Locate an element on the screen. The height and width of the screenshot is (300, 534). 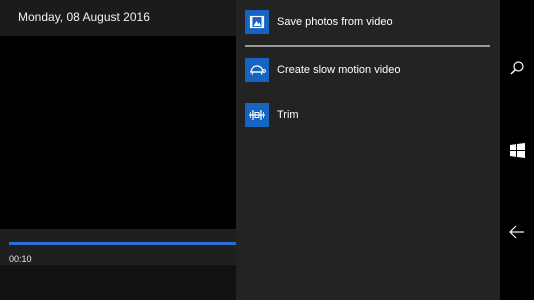
trim-label: Trim is located at coordinates (288, 115).